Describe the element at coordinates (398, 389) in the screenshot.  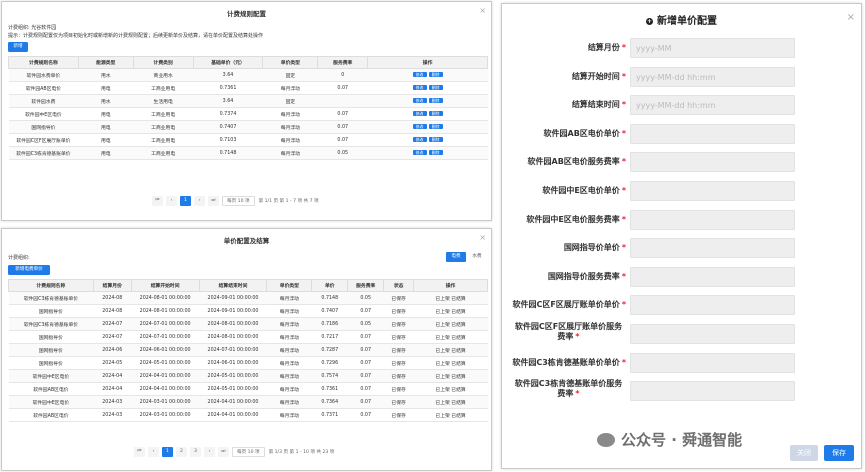
I see `table-cell: 已保存` at that location.